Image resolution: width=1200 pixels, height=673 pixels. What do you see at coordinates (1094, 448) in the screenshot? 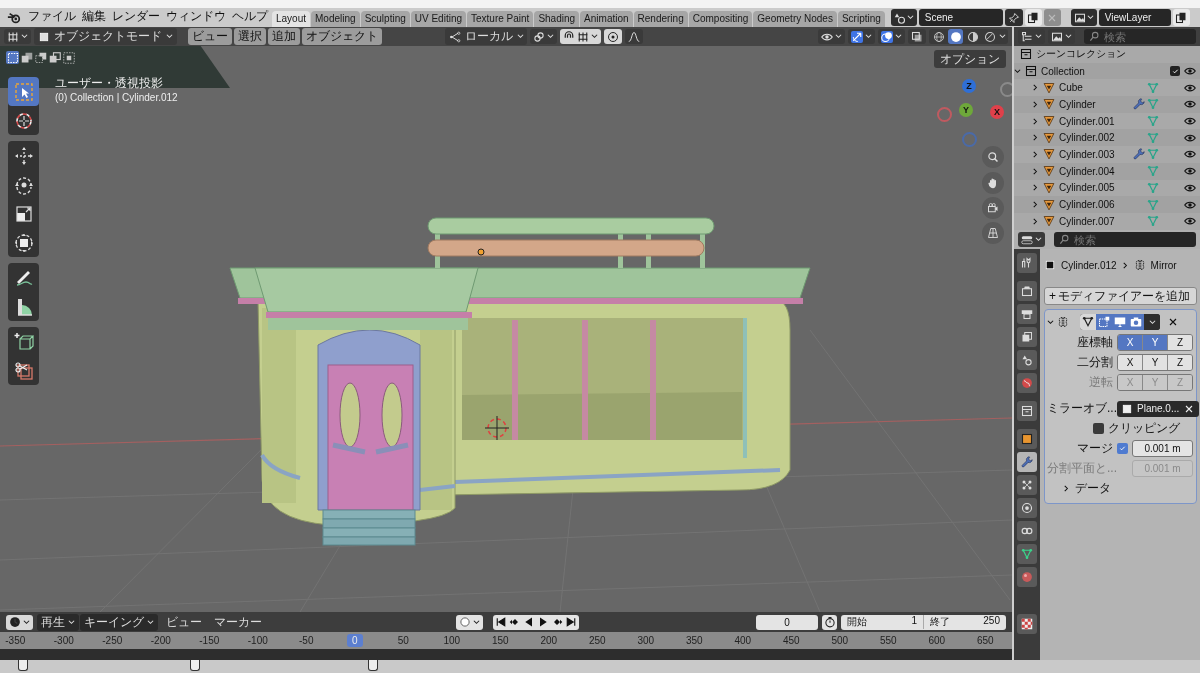
I see `field-label: マージ` at bounding box center [1094, 448].